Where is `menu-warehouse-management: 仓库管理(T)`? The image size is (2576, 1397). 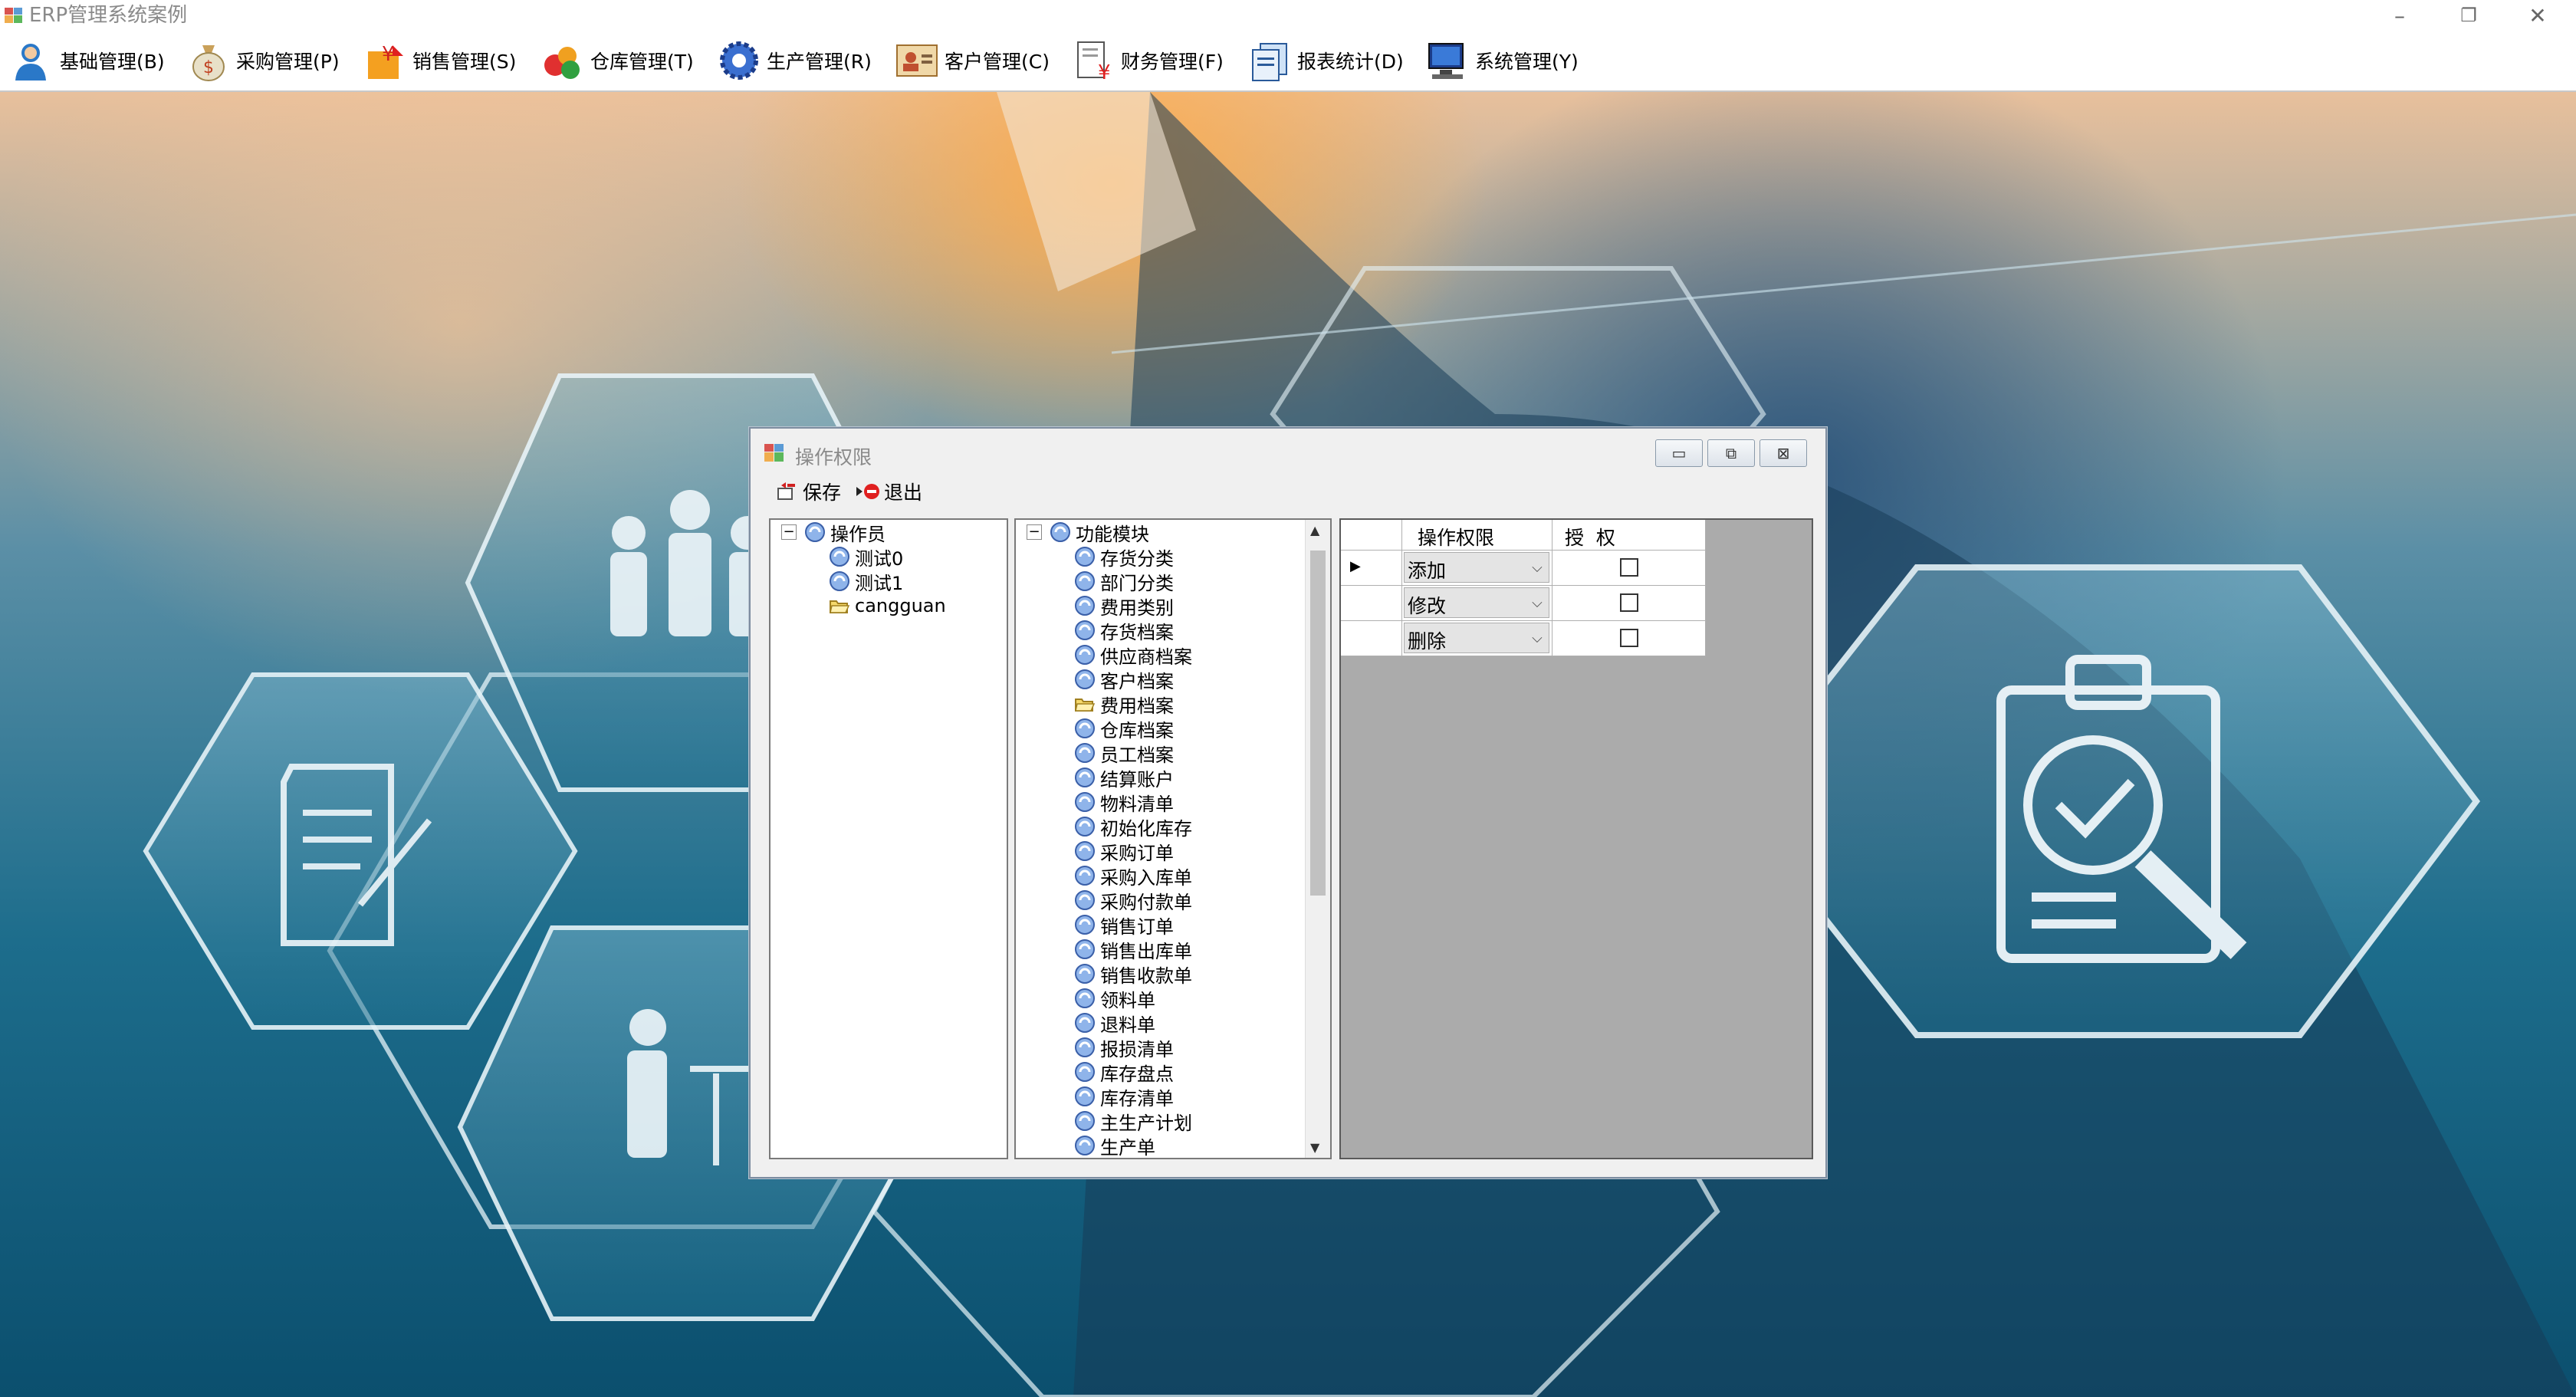 menu-warehouse-management: 仓库管理(T) is located at coordinates (617, 60).